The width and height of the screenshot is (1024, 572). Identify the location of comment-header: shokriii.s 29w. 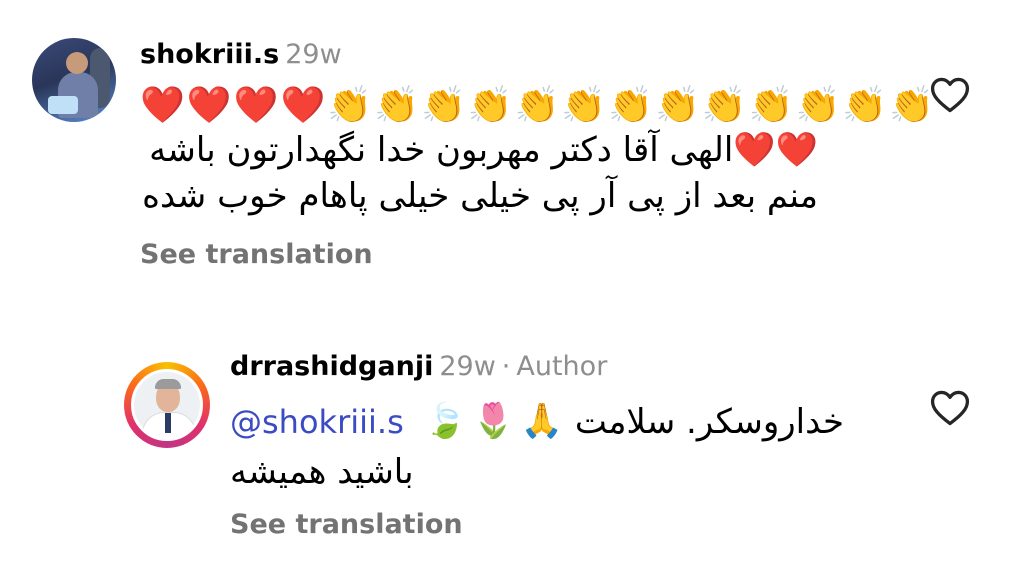
(241, 55).